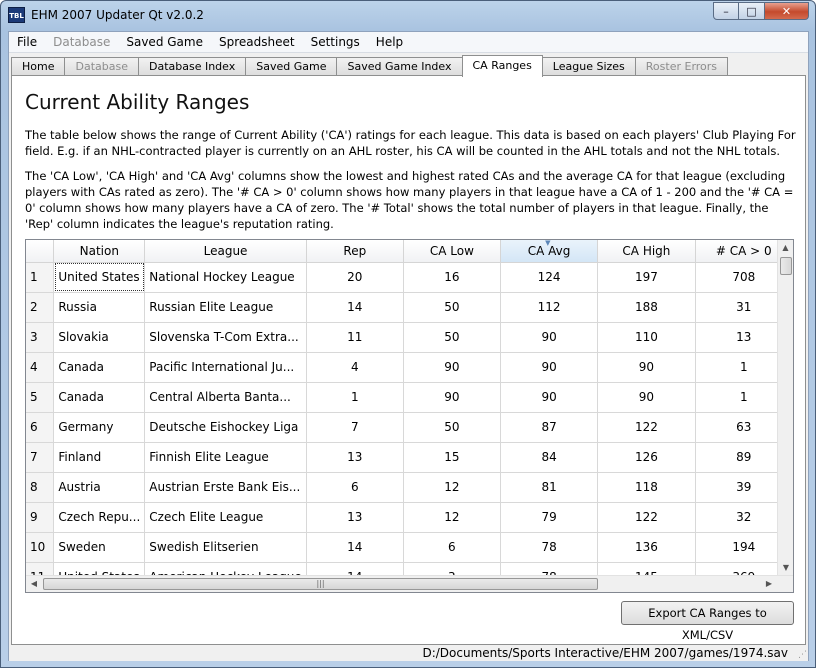 This screenshot has height=668, width=816. What do you see at coordinates (40, 487) in the screenshot?
I see `row-number-cell: 8` at bounding box center [40, 487].